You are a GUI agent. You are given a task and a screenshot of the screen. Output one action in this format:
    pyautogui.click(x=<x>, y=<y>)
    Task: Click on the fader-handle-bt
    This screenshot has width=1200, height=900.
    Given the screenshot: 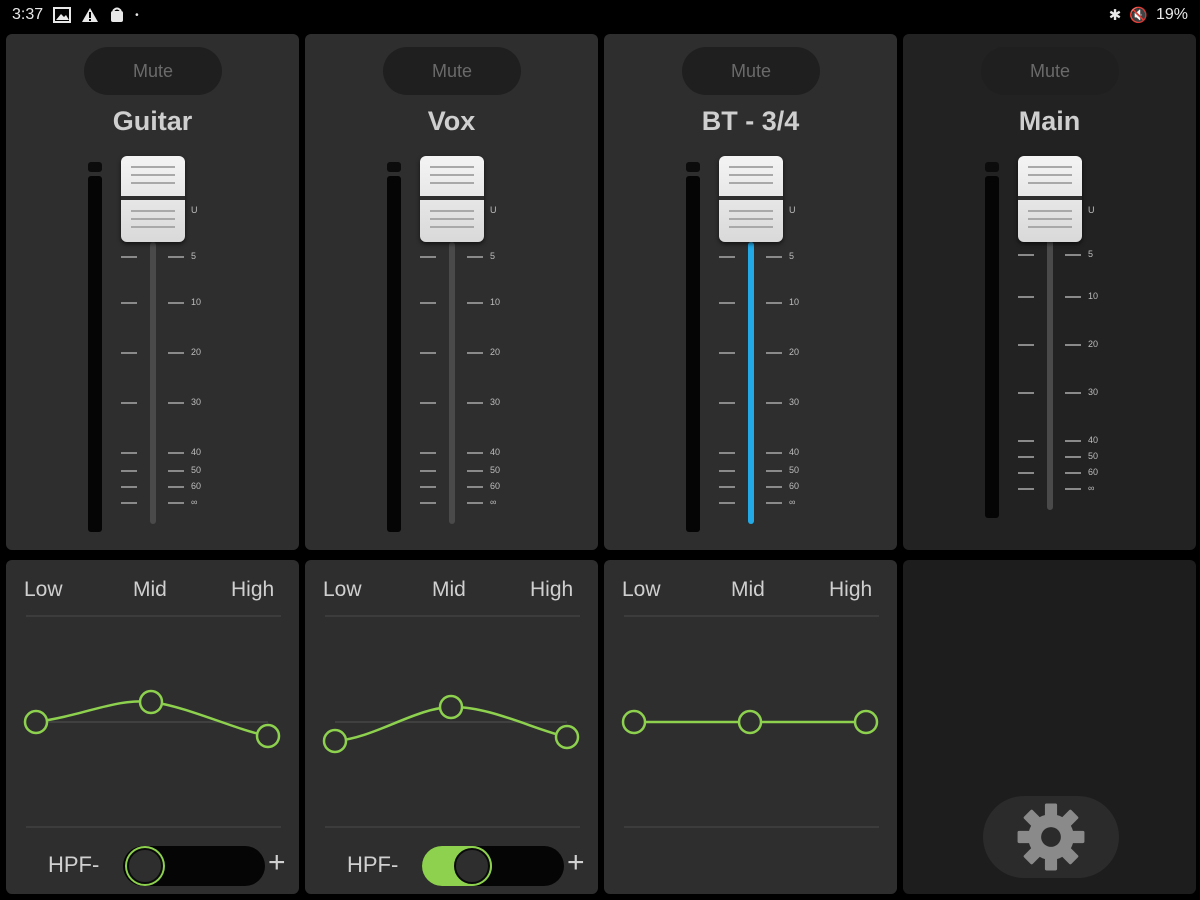 What is the action you would take?
    pyautogui.click(x=751, y=199)
    